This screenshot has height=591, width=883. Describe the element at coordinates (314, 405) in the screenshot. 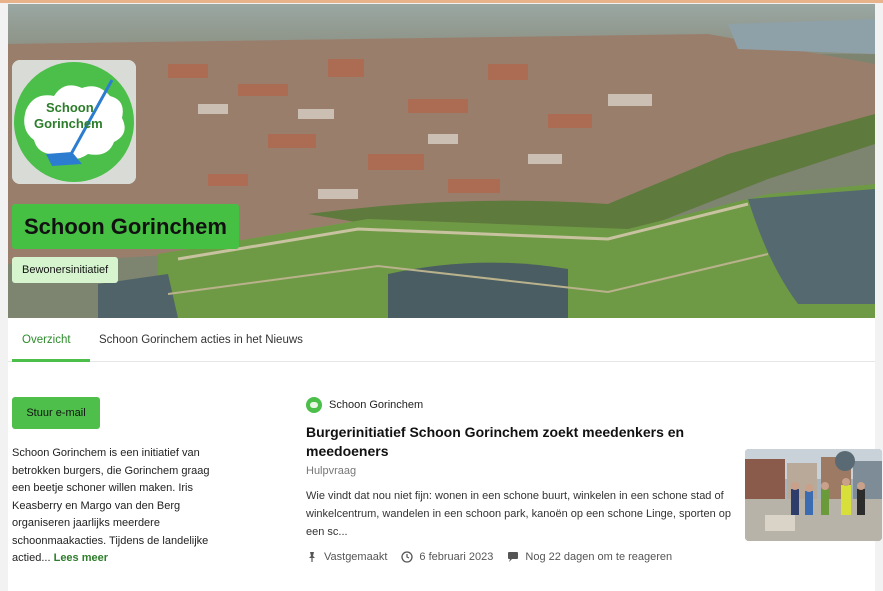

I see `org-avatar-icon` at that location.